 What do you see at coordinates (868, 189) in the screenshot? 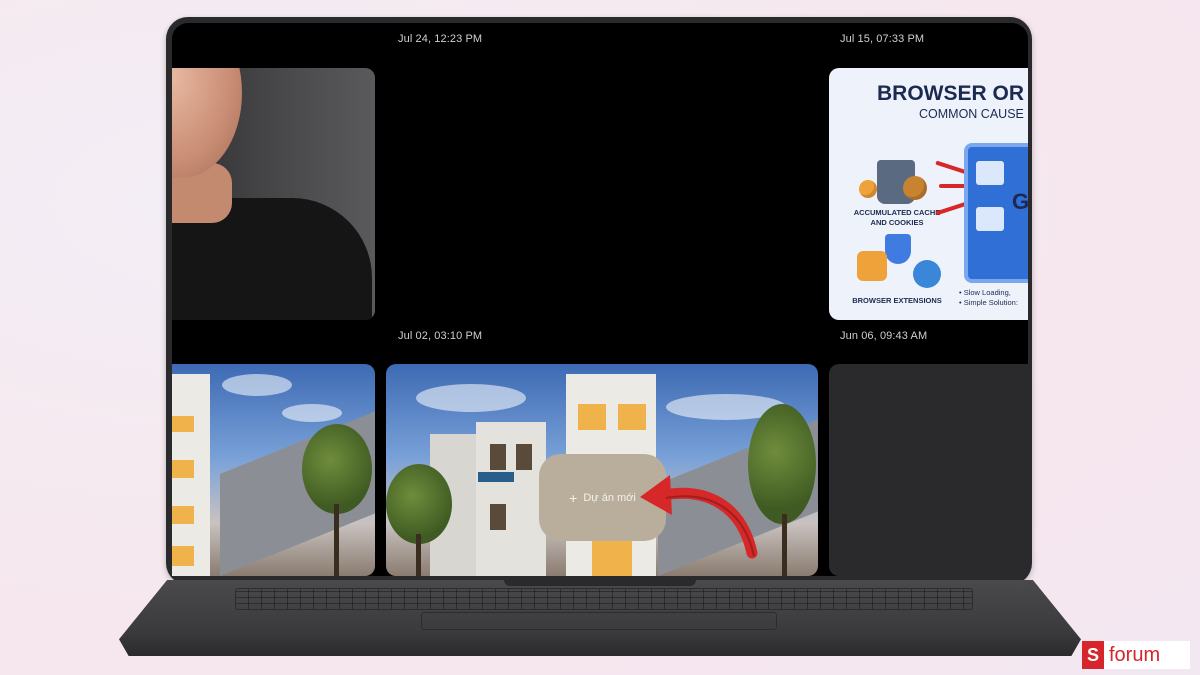
I see `folder-icon` at bounding box center [868, 189].